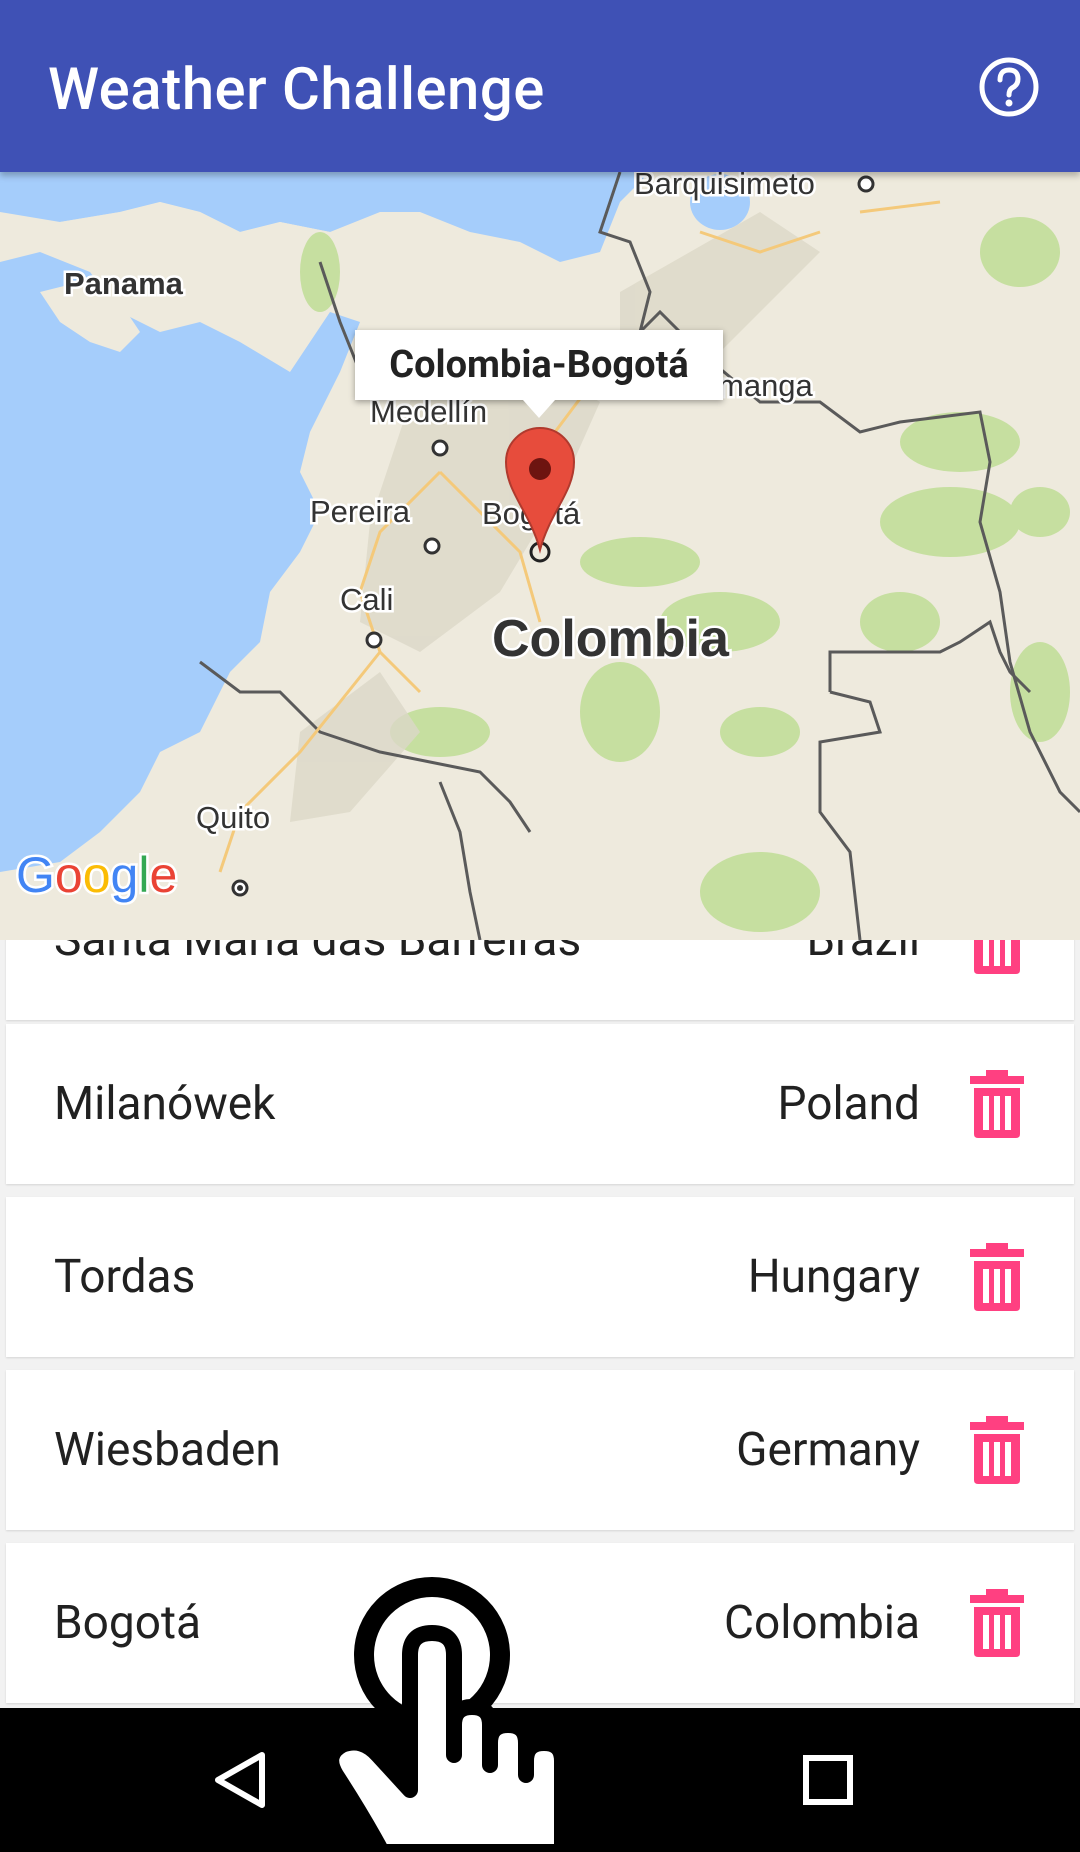 This screenshot has height=1852, width=1080. What do you see at coordinates (822, 1623) in the screenshot?
I see `country-name: Colombia` at bounding box center [822, 1623].